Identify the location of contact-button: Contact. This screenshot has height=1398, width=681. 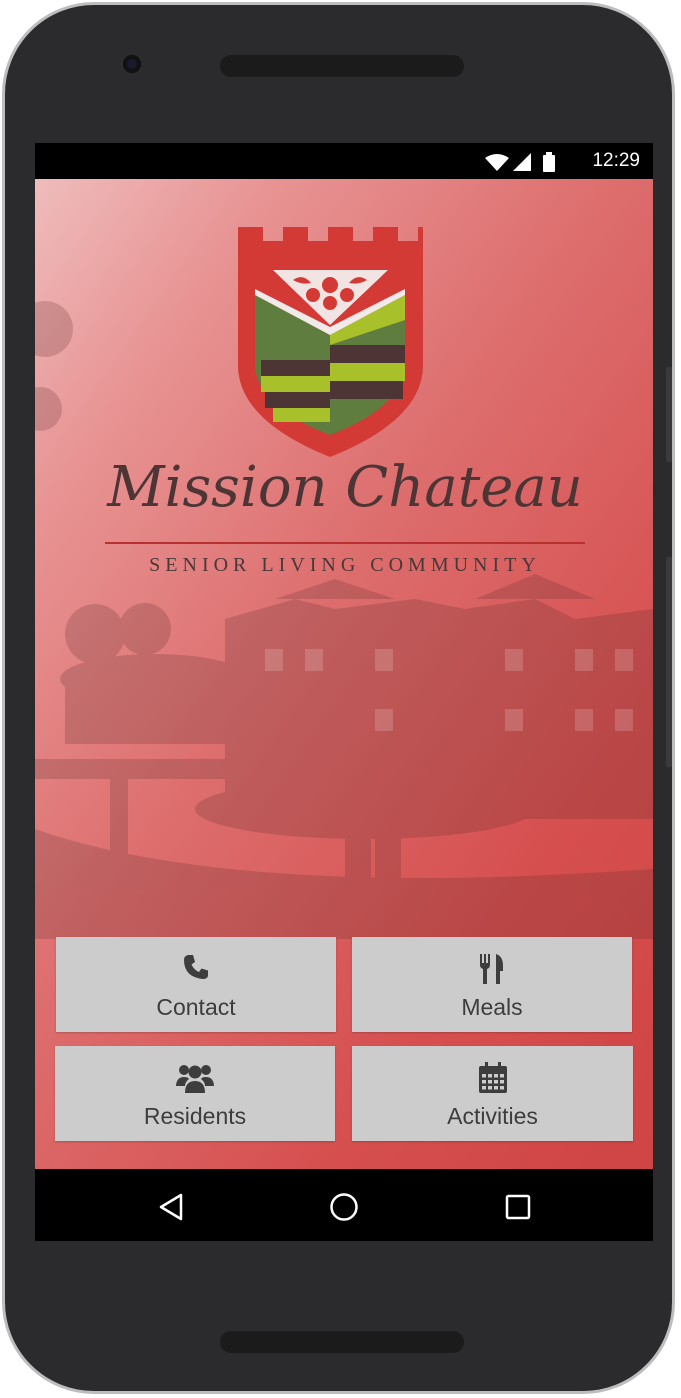
(196, 984).